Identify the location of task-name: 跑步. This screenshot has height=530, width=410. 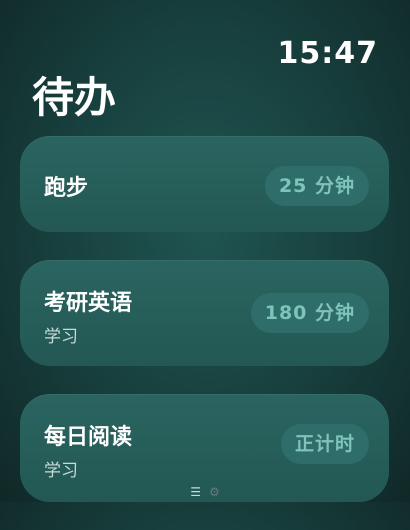
(66, 188).